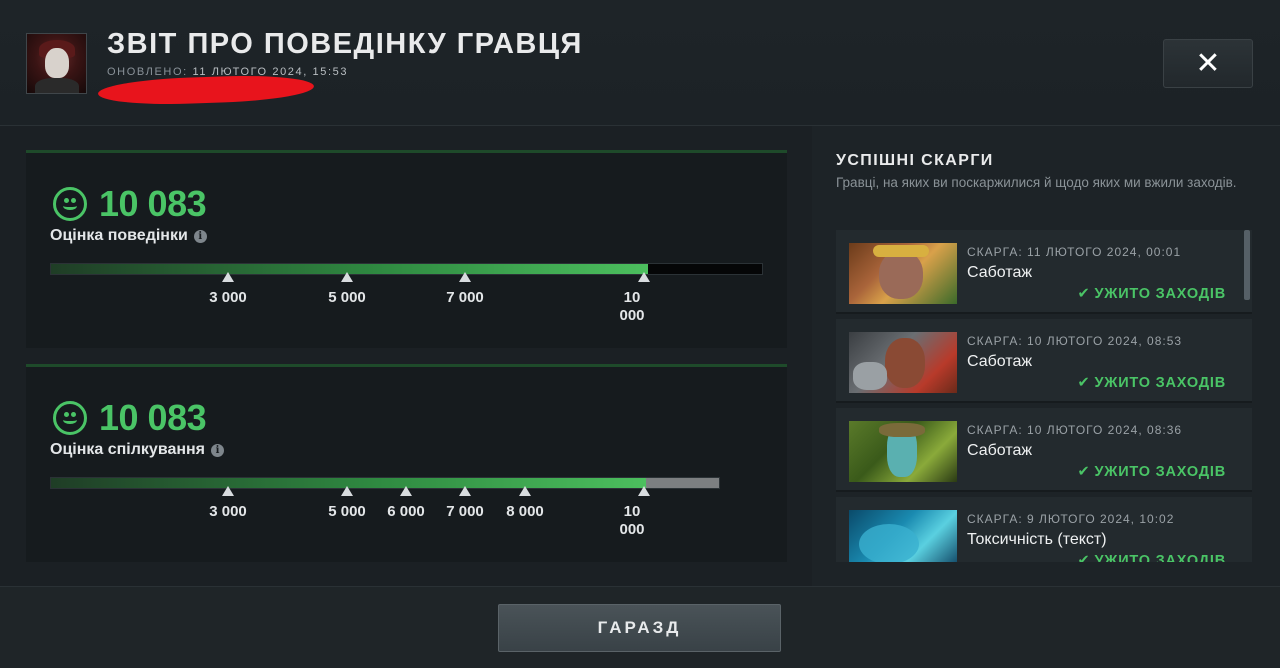  What do you see at coordinates (119, 235) in the screenshot?
I see `behavior-score-label: Оцінка поведінки` at bounding box center [119, 235].